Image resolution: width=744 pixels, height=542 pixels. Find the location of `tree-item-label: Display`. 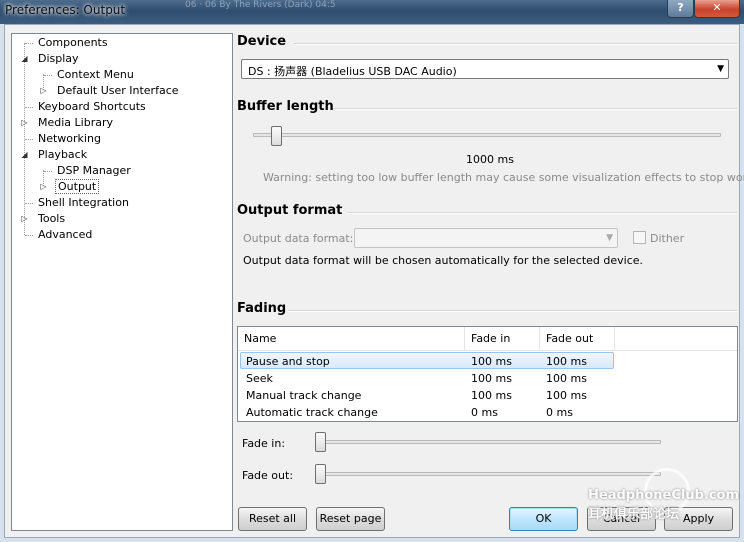

tree-item-label: Display is located at coordinates (58, 58).